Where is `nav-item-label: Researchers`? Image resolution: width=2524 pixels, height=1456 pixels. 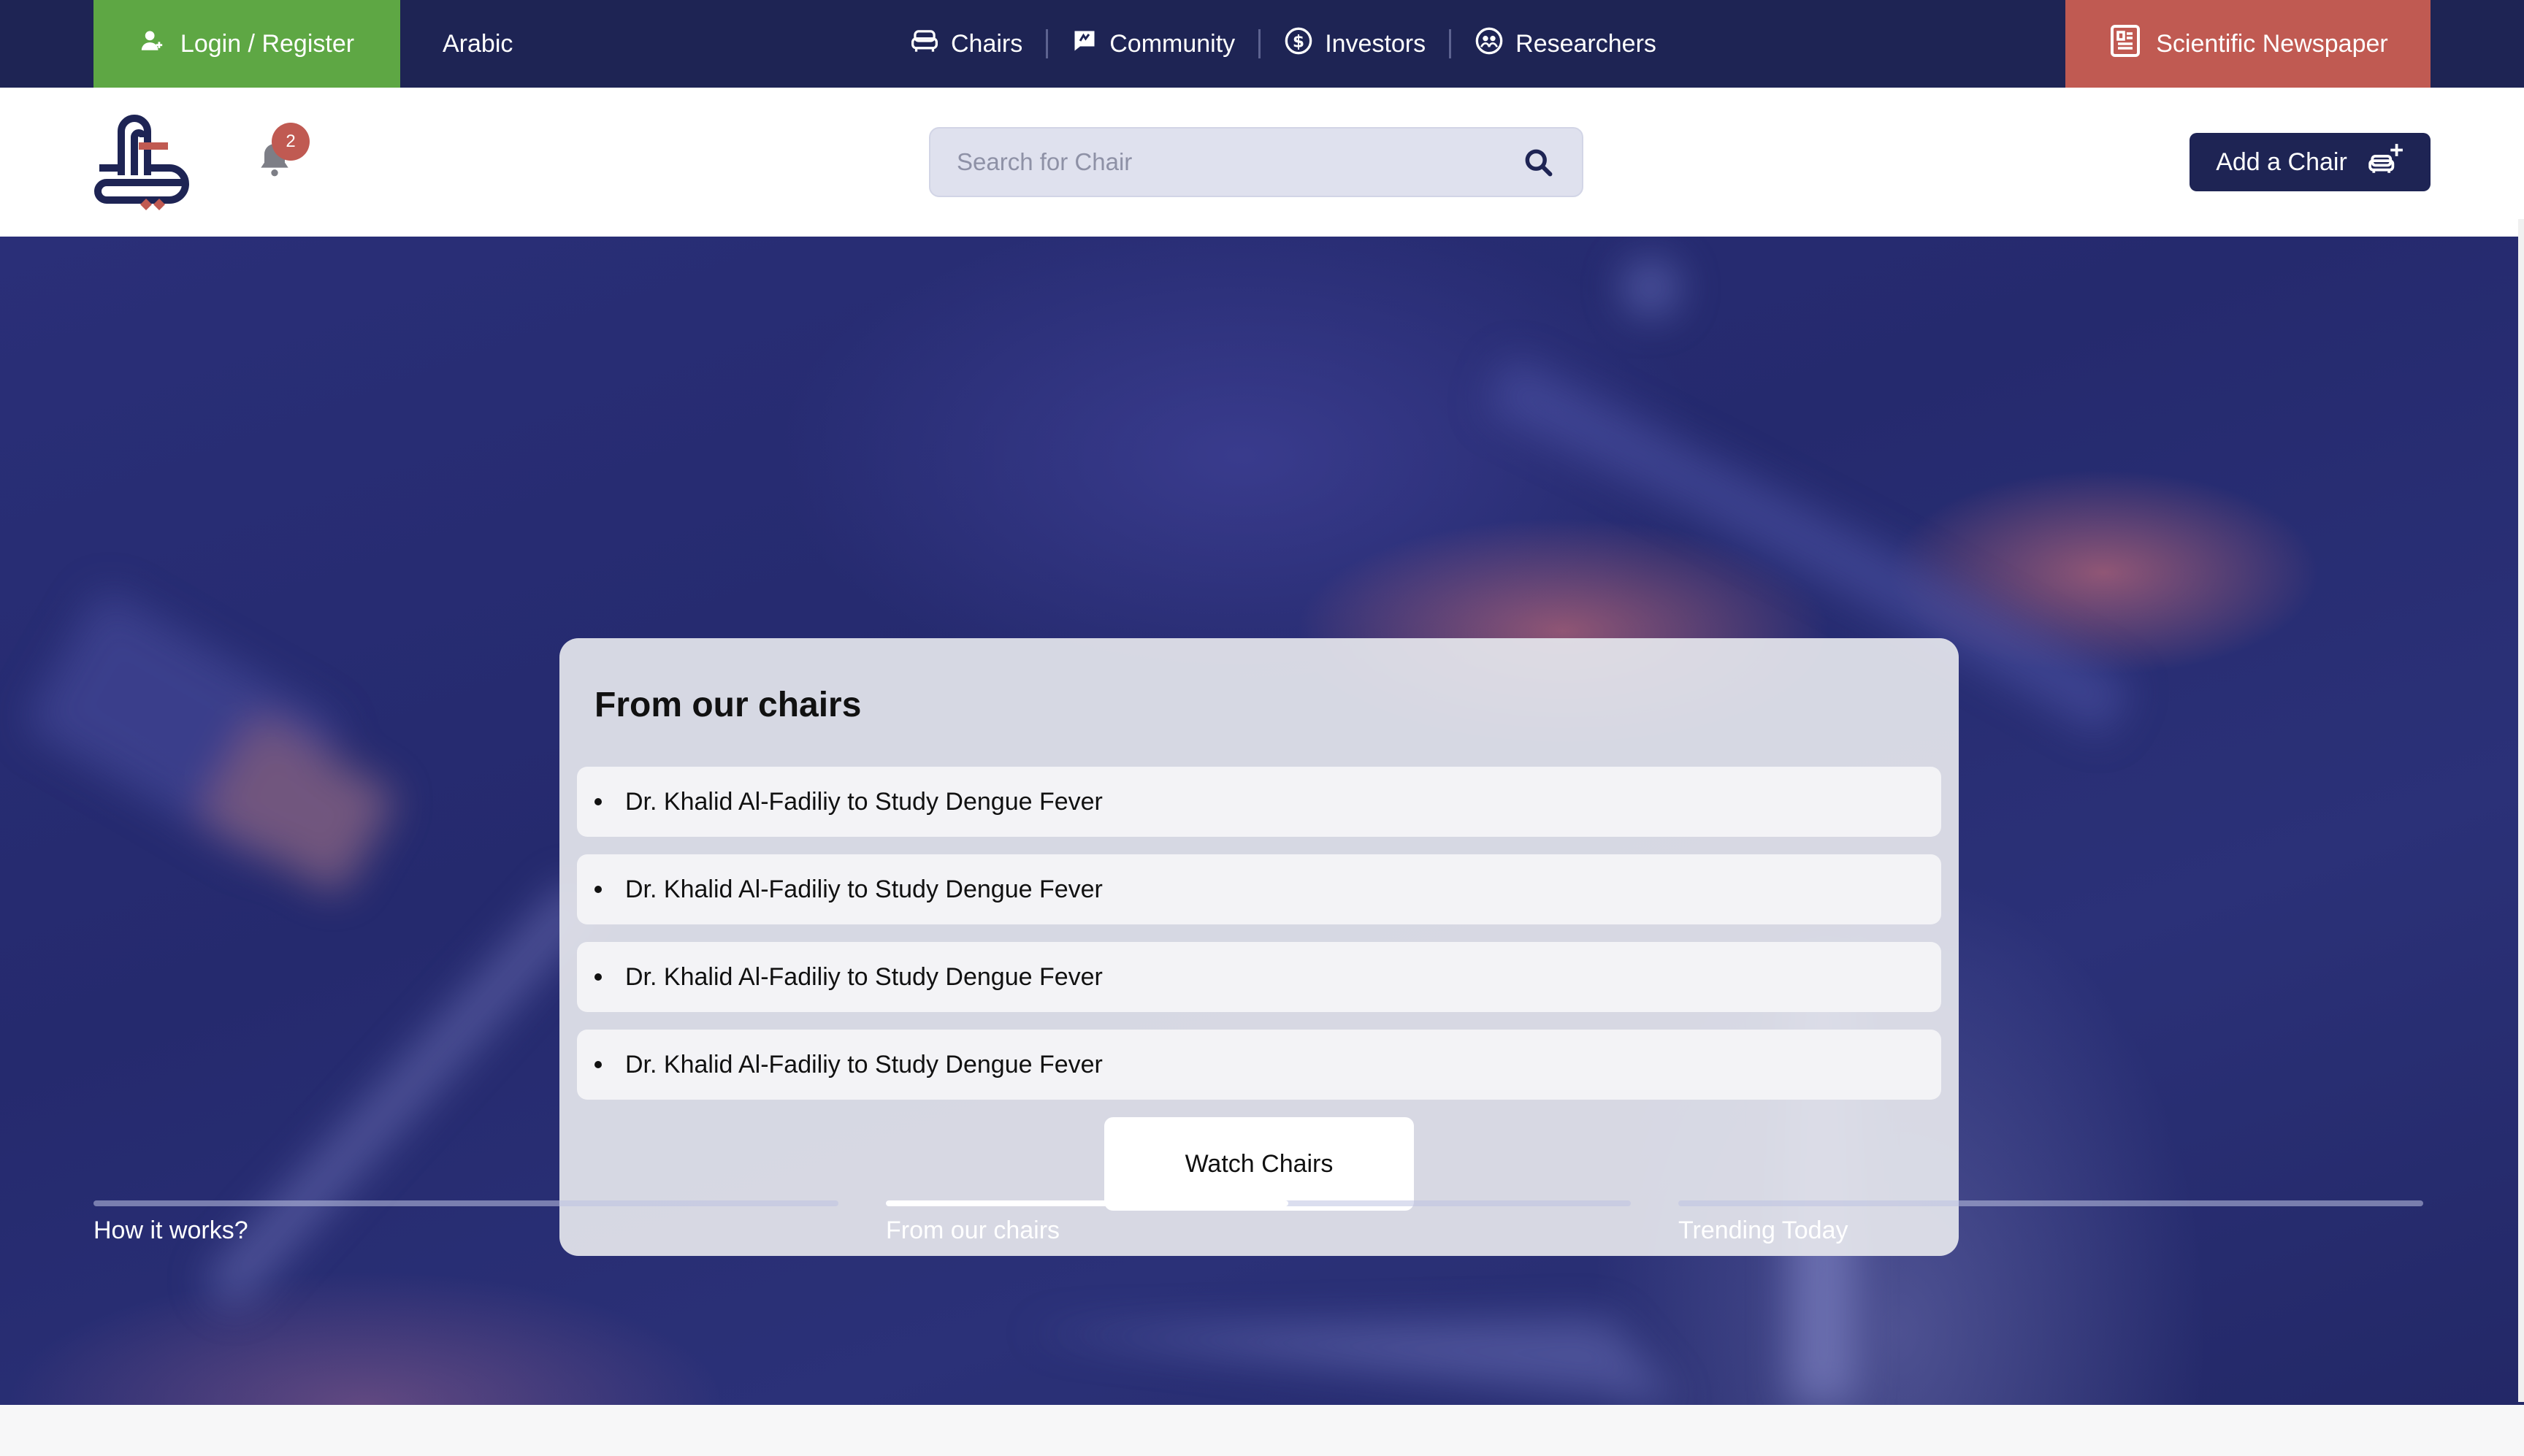 nav-item-label: Researchers is located at coordinates (1585, 44).